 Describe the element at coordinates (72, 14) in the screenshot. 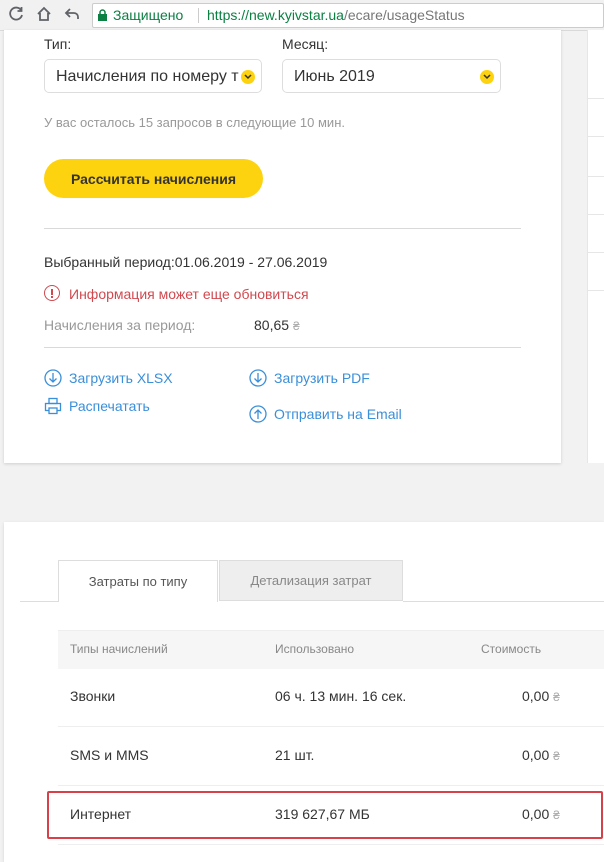

I see `back-icon` at that location.